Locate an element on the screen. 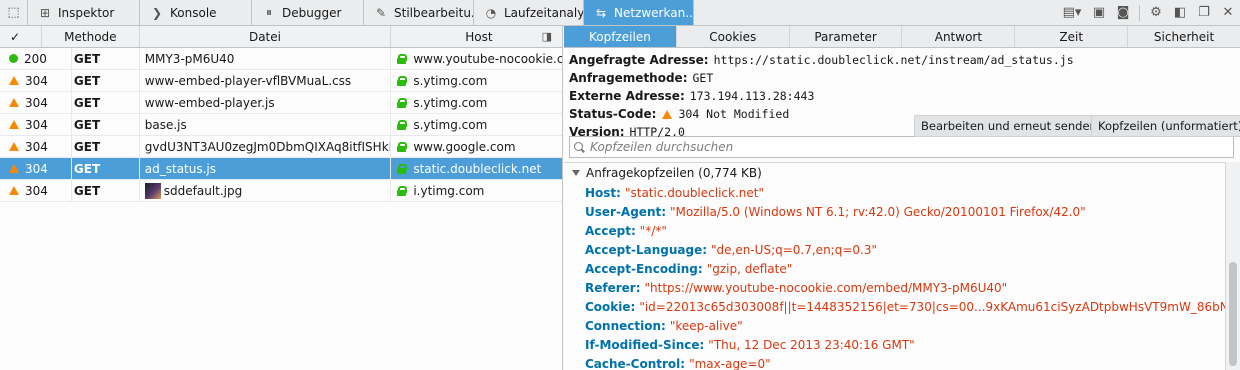  inspector-icon: ⊞ is located at coordinates (45, 12).